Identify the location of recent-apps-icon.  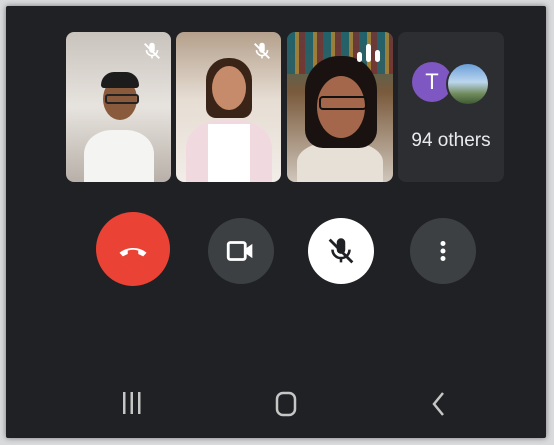
(132, 403).